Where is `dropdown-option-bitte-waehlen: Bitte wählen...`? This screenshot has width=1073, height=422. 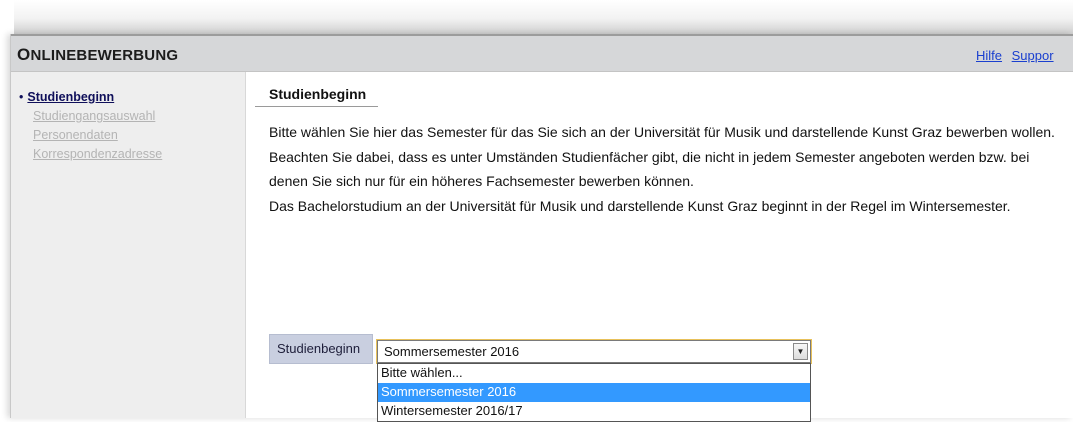
dropdown-option-bitte-waehlen: Bitte wählen... is located at coordinates (594, 373).